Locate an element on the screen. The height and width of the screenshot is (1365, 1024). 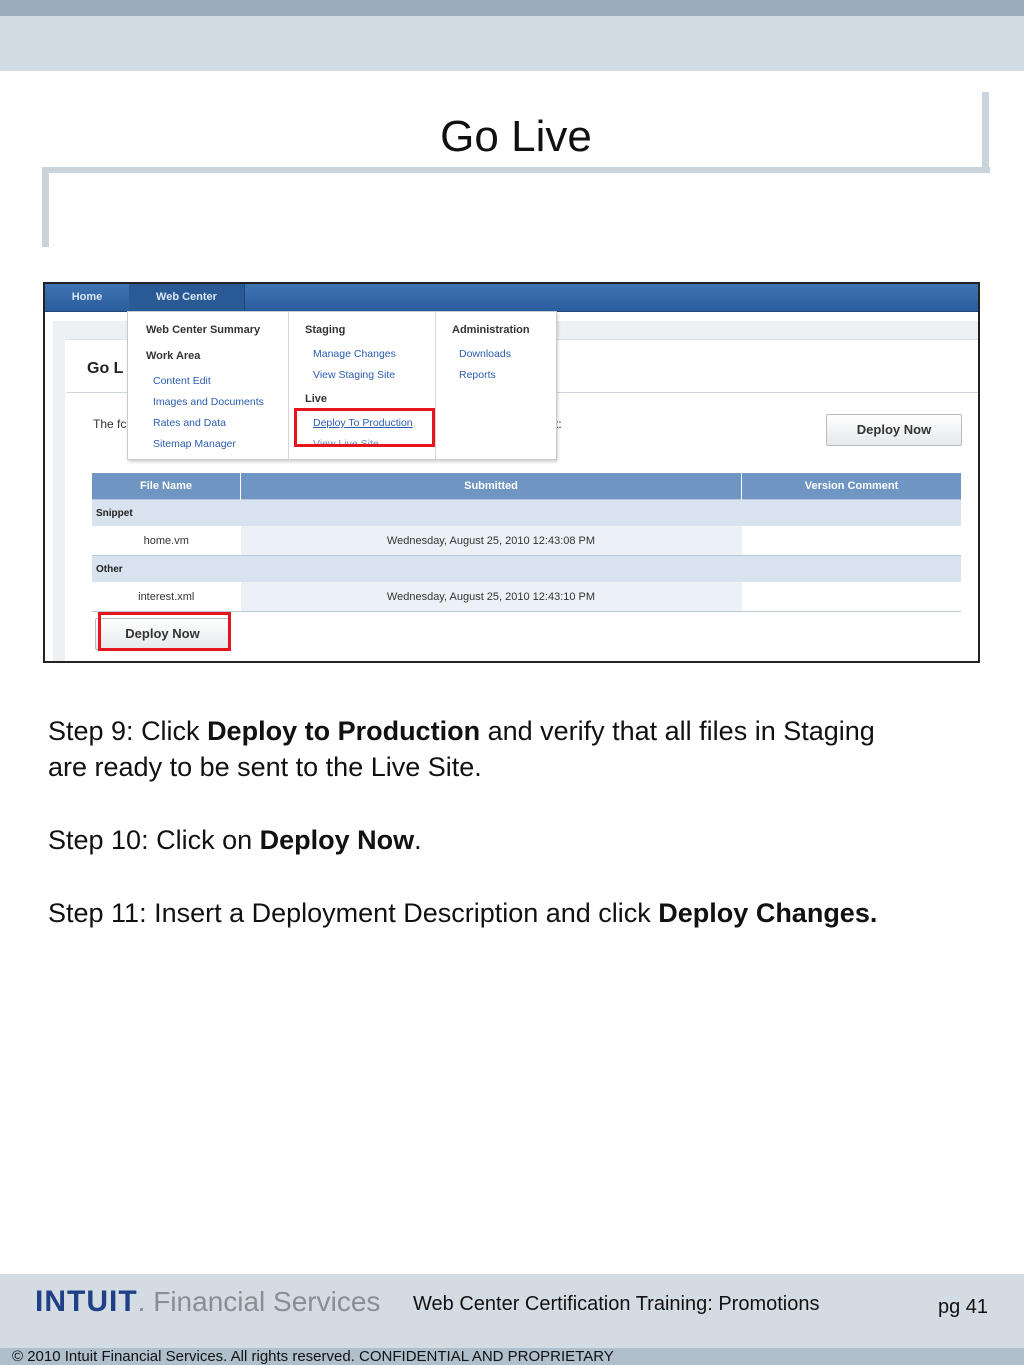
group-label: Other is located at coordinates (526, 568).